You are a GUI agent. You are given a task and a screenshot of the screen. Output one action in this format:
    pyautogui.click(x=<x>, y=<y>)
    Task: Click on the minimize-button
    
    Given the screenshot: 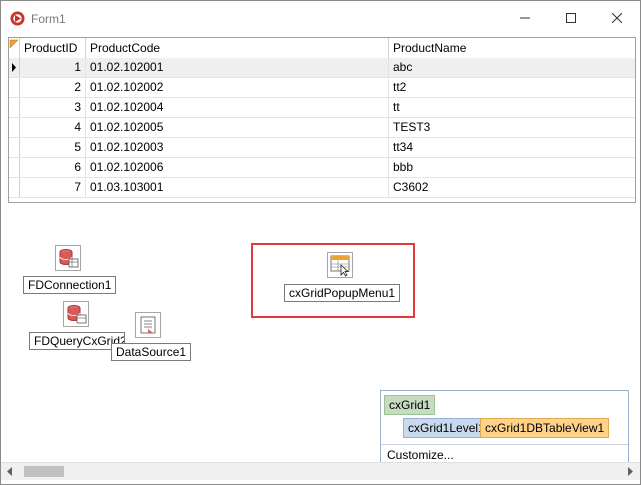 What is the action you would take?
    pyautogui.click(x=525, y=18)
    